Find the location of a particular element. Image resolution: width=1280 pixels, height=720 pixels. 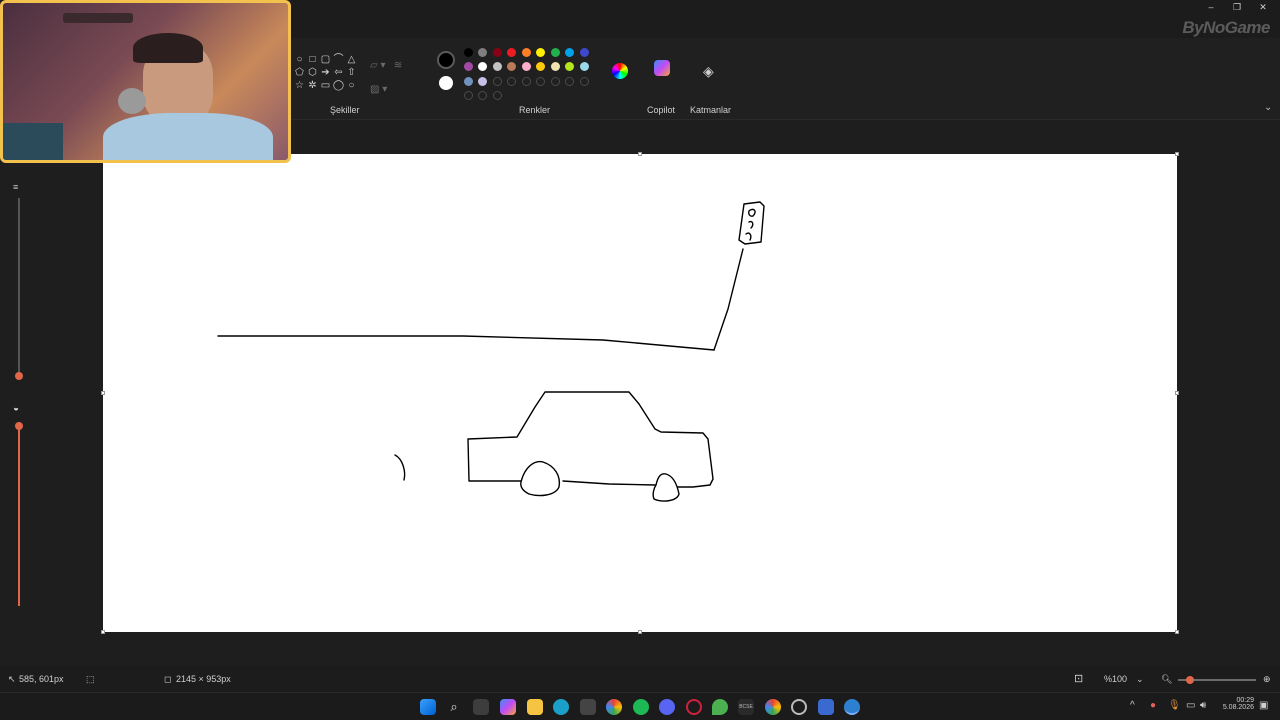

copilot-icon is located at coordinates (662, 68).